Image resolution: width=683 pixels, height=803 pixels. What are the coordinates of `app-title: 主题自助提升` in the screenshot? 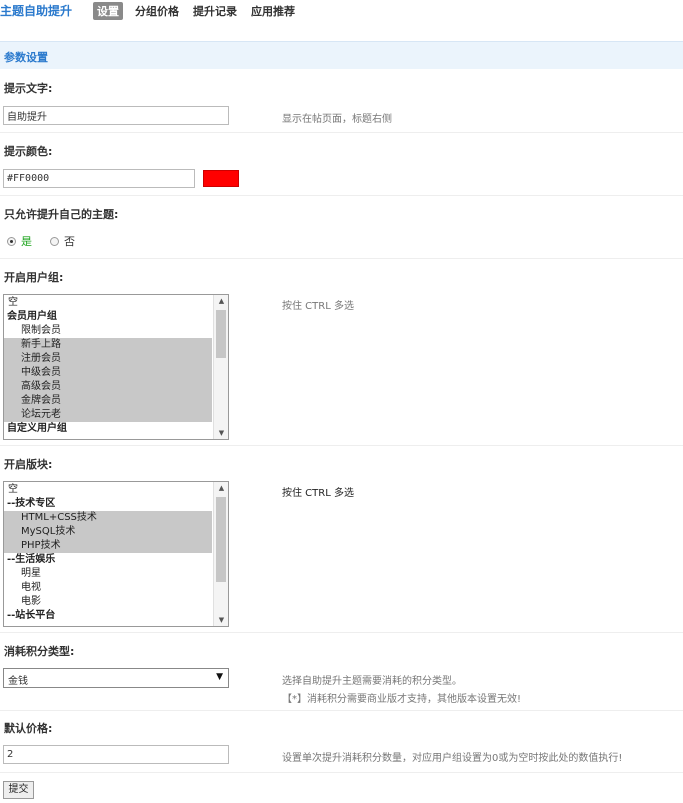 It's located at (36, 11).